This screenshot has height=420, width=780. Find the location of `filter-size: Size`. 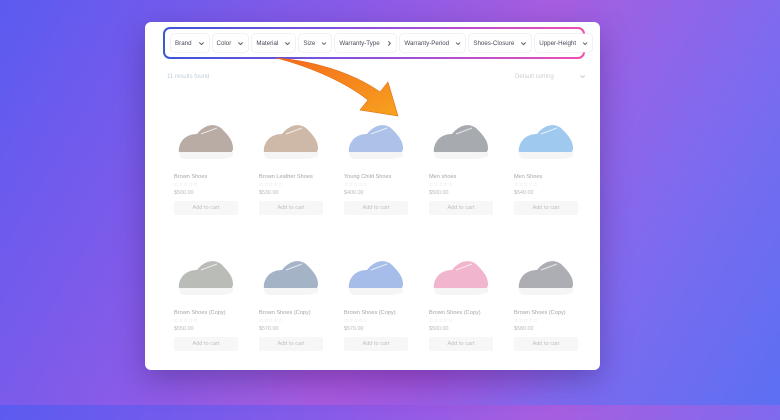

filter-size: Size is located at coordinates (315, 43).